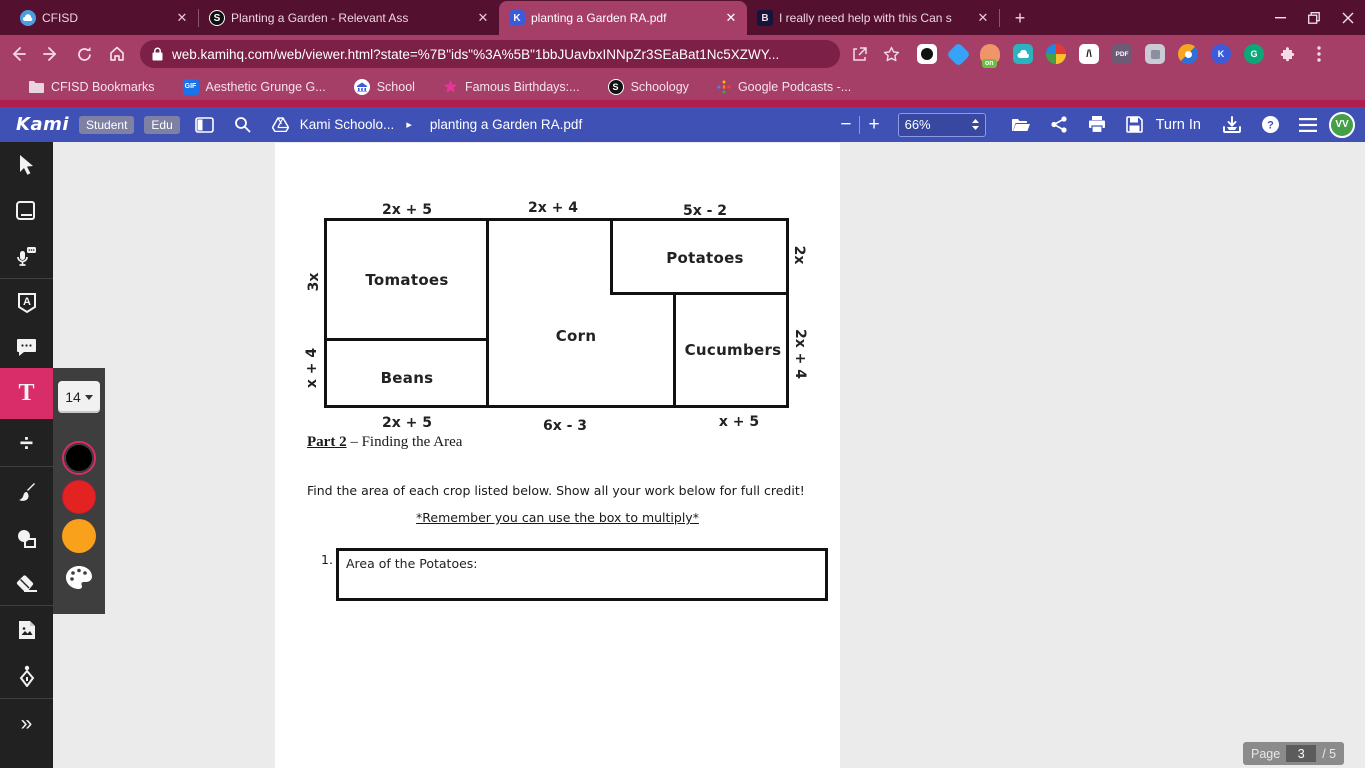  What do you see at coordinates (1023, 54) in the screenshot?
I see `extension-icon-cloud` at bounding box center [1023, 54].